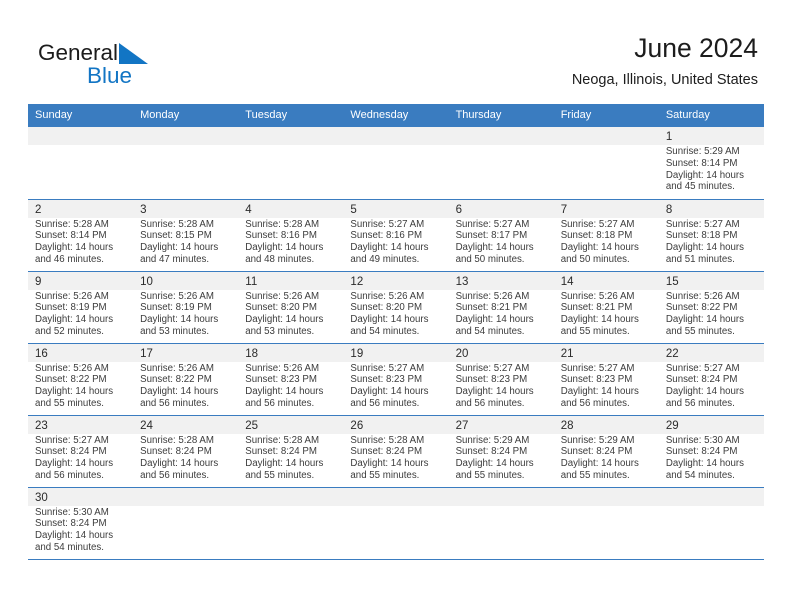 This screenshot has height=612, width=792. What do you see at coordinates (711, 208) in the screenshot?
I see `day-number-header: 8` at bounding box center [711, 208].